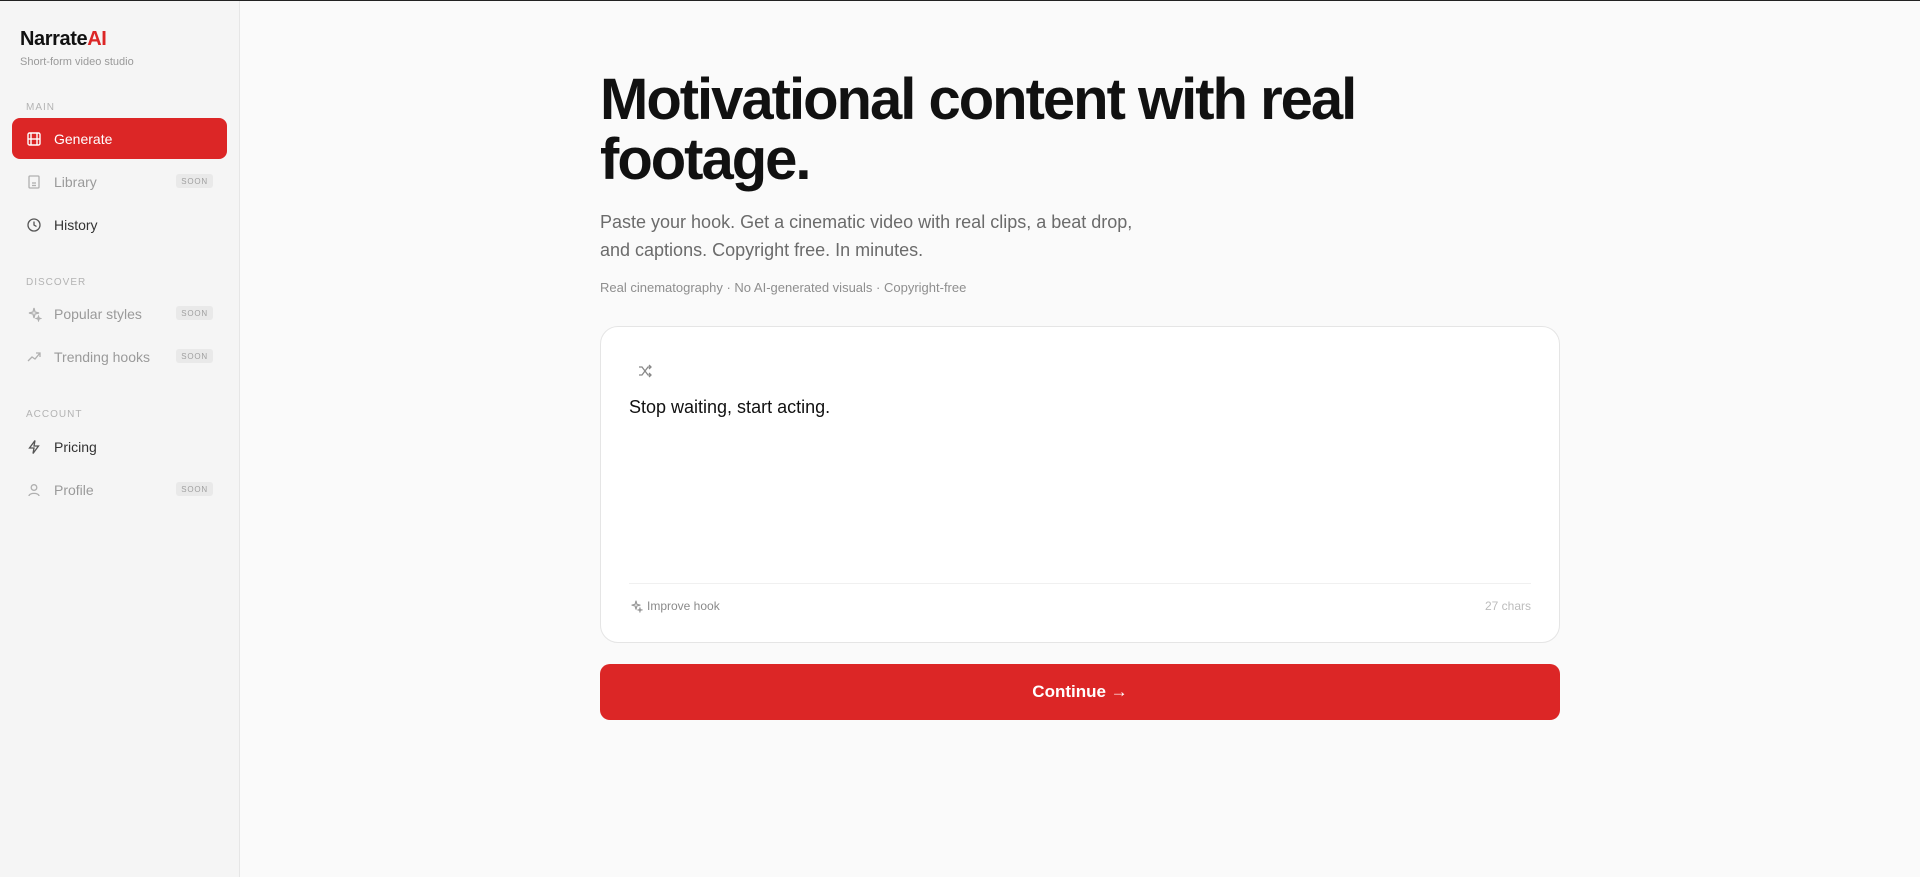 This screenshot has width=1920, height=877. What do you see at coordinates (76, 224) in the screenshot?
I see `sidebar-item-label: History` at bounding box center [76, 224].